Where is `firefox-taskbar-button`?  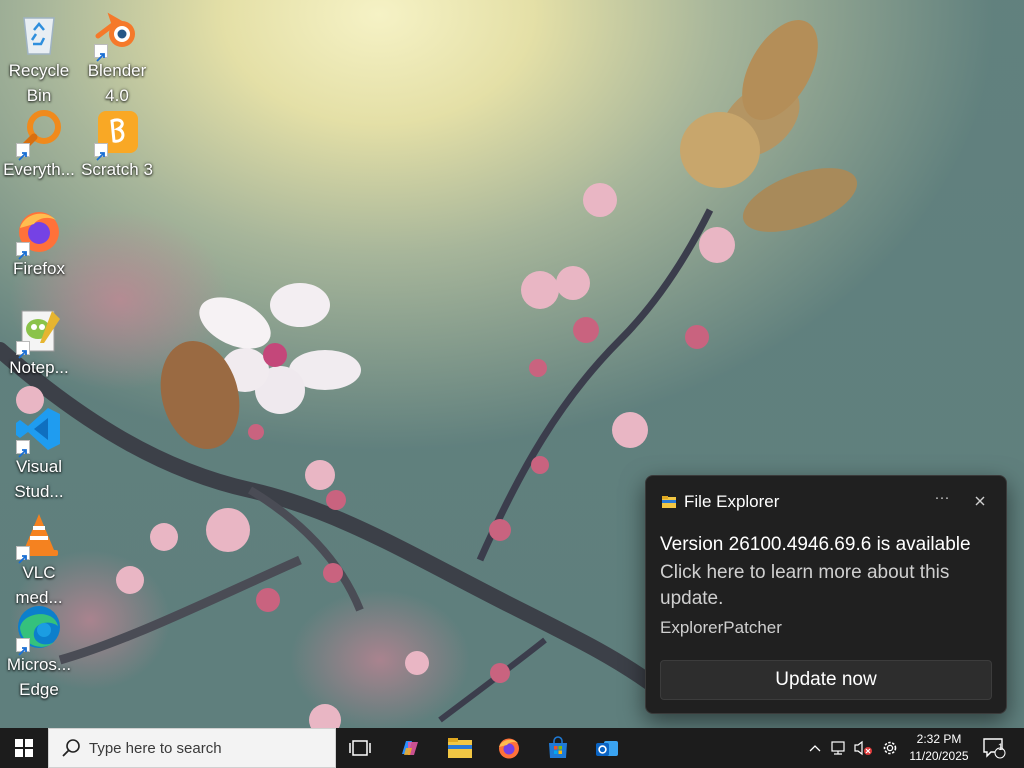
firefox-taskbar-button is located at coordinates (509, 748).